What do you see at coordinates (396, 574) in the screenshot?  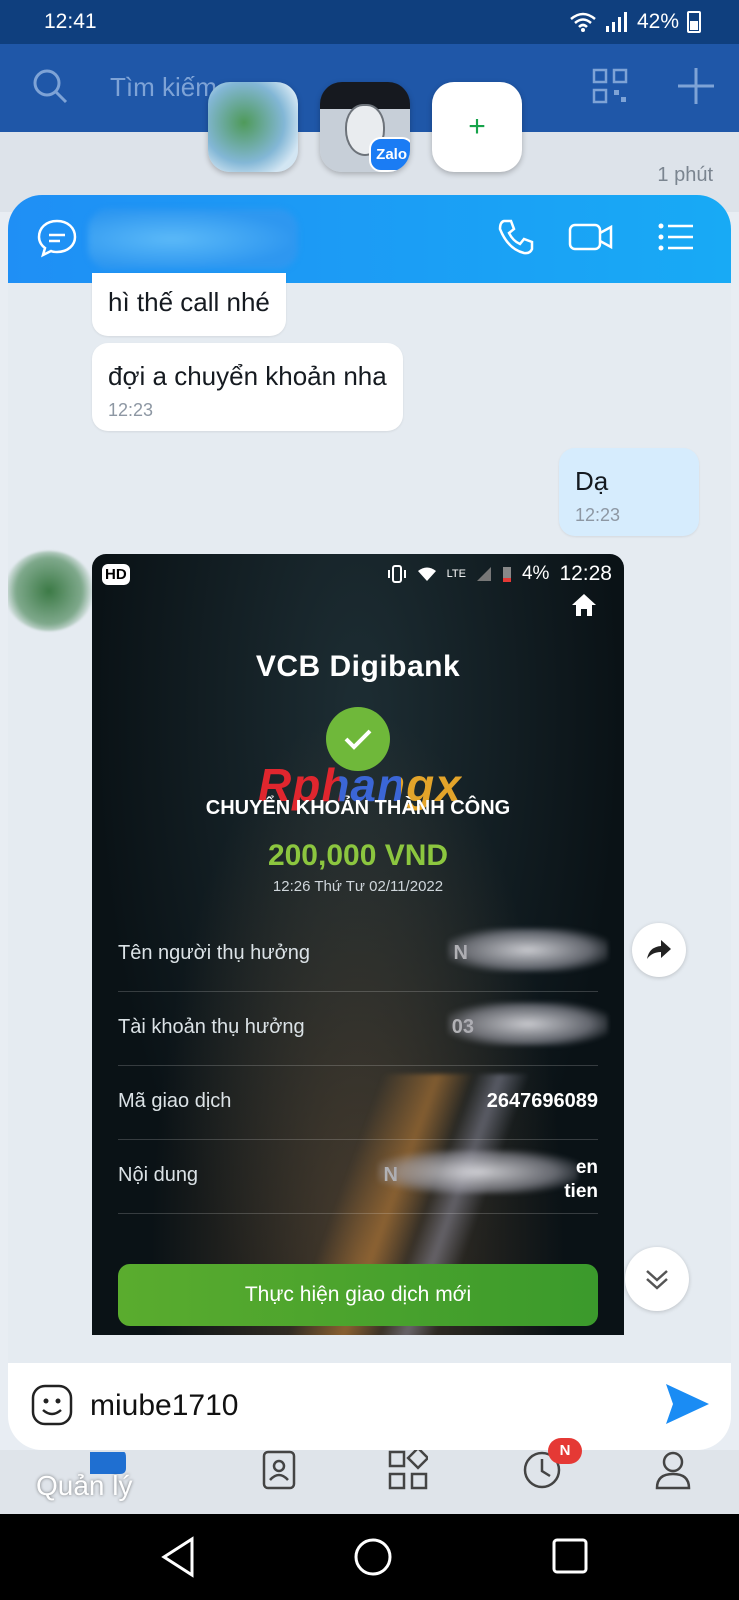 I see `vibrate-icon` at bounding box center [396, 574].